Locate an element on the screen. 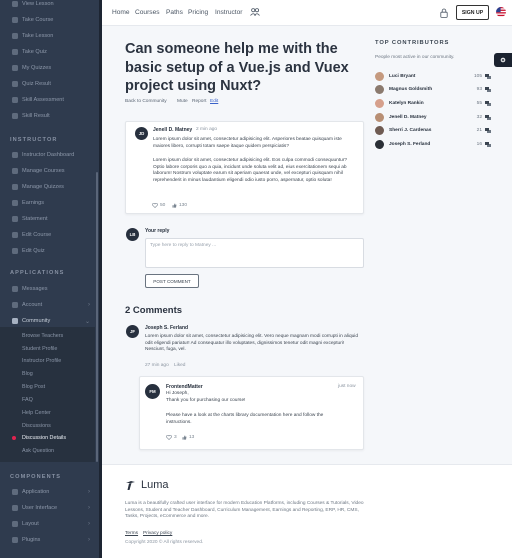 Image resolution: width=512 pixels, height=558 pixels. sidebar-item-statement: Statement is located at coordinates (49, 219).